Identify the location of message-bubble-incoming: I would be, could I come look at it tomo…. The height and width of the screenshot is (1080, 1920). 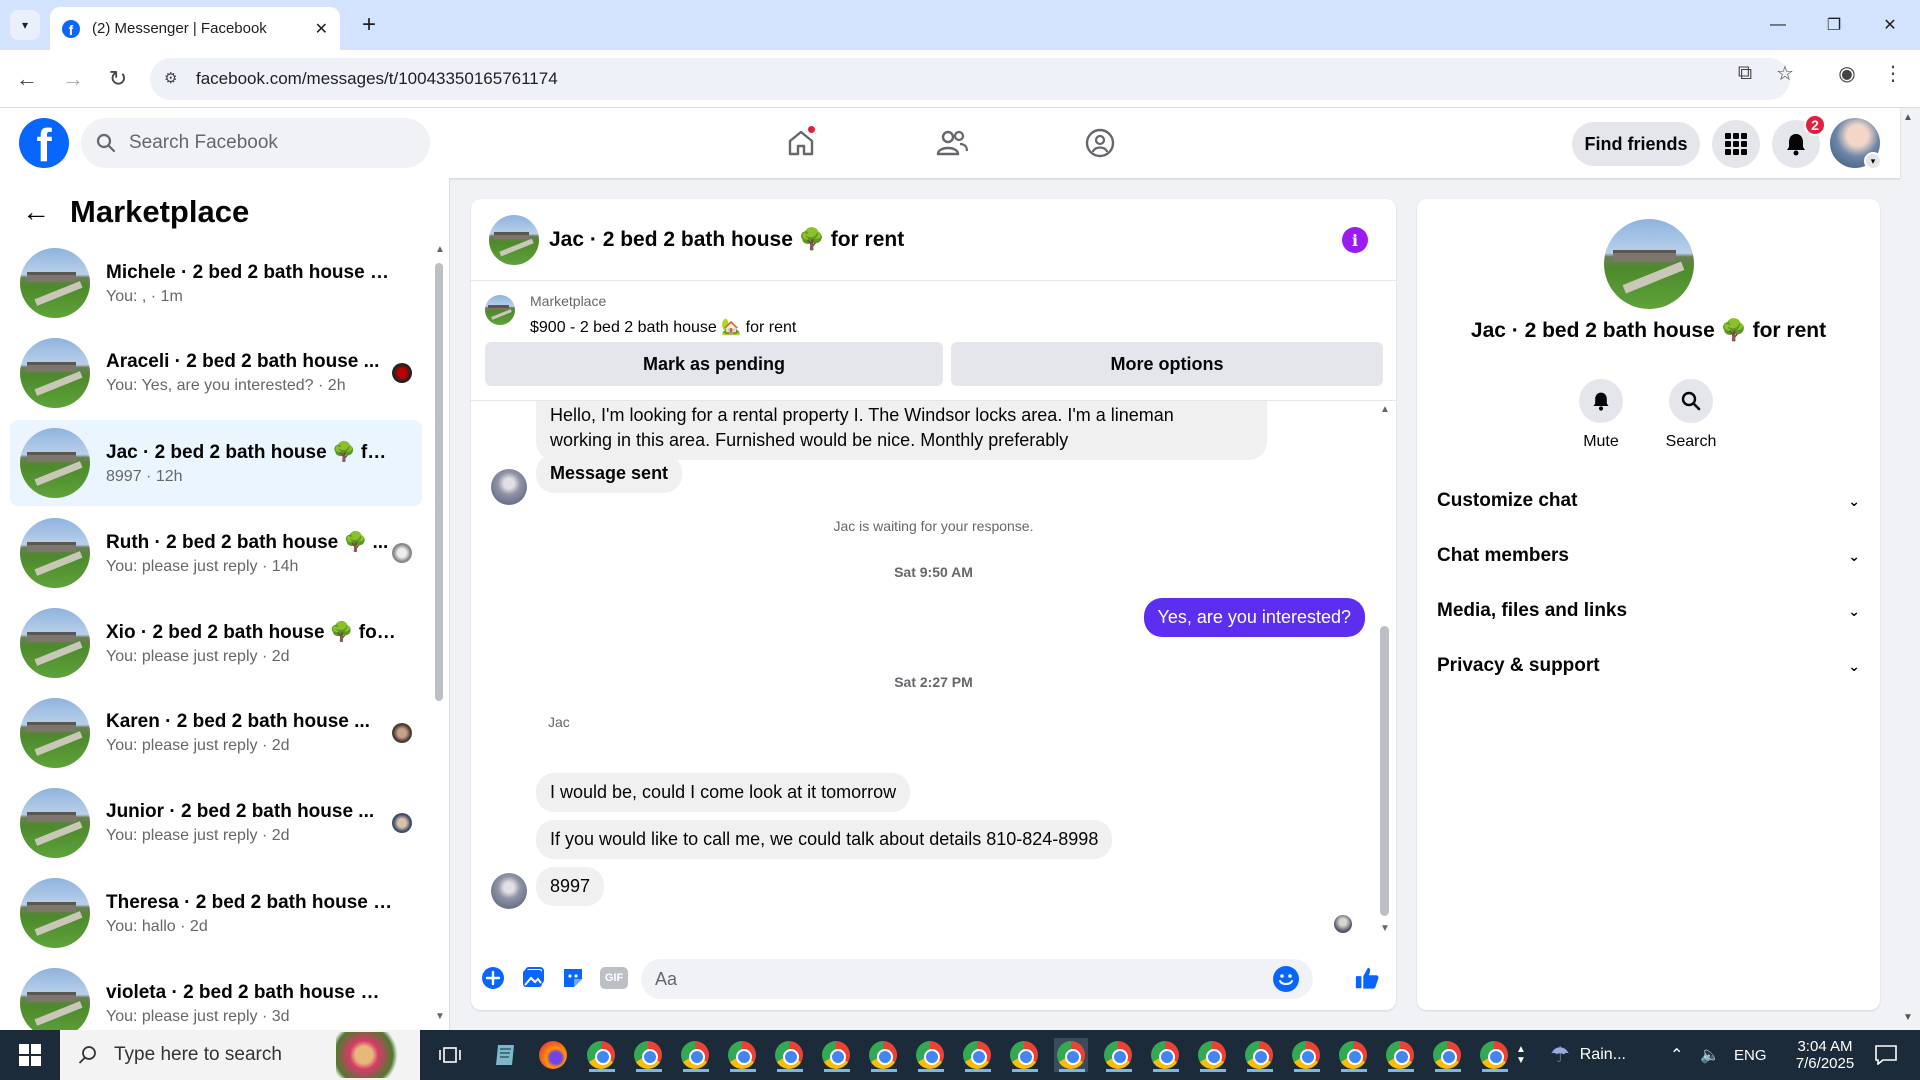
(723, 792).